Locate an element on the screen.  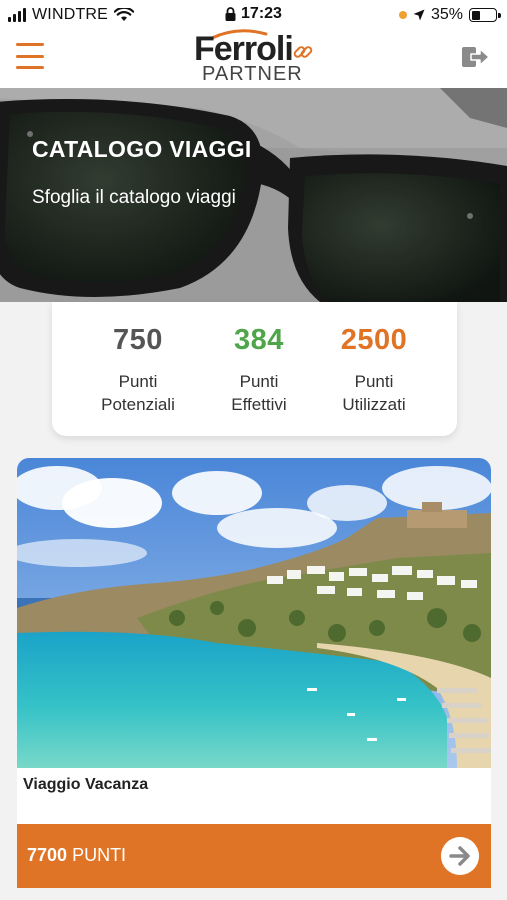
points-used-label-2: Utilizzati is located at coordinates (374, 404).